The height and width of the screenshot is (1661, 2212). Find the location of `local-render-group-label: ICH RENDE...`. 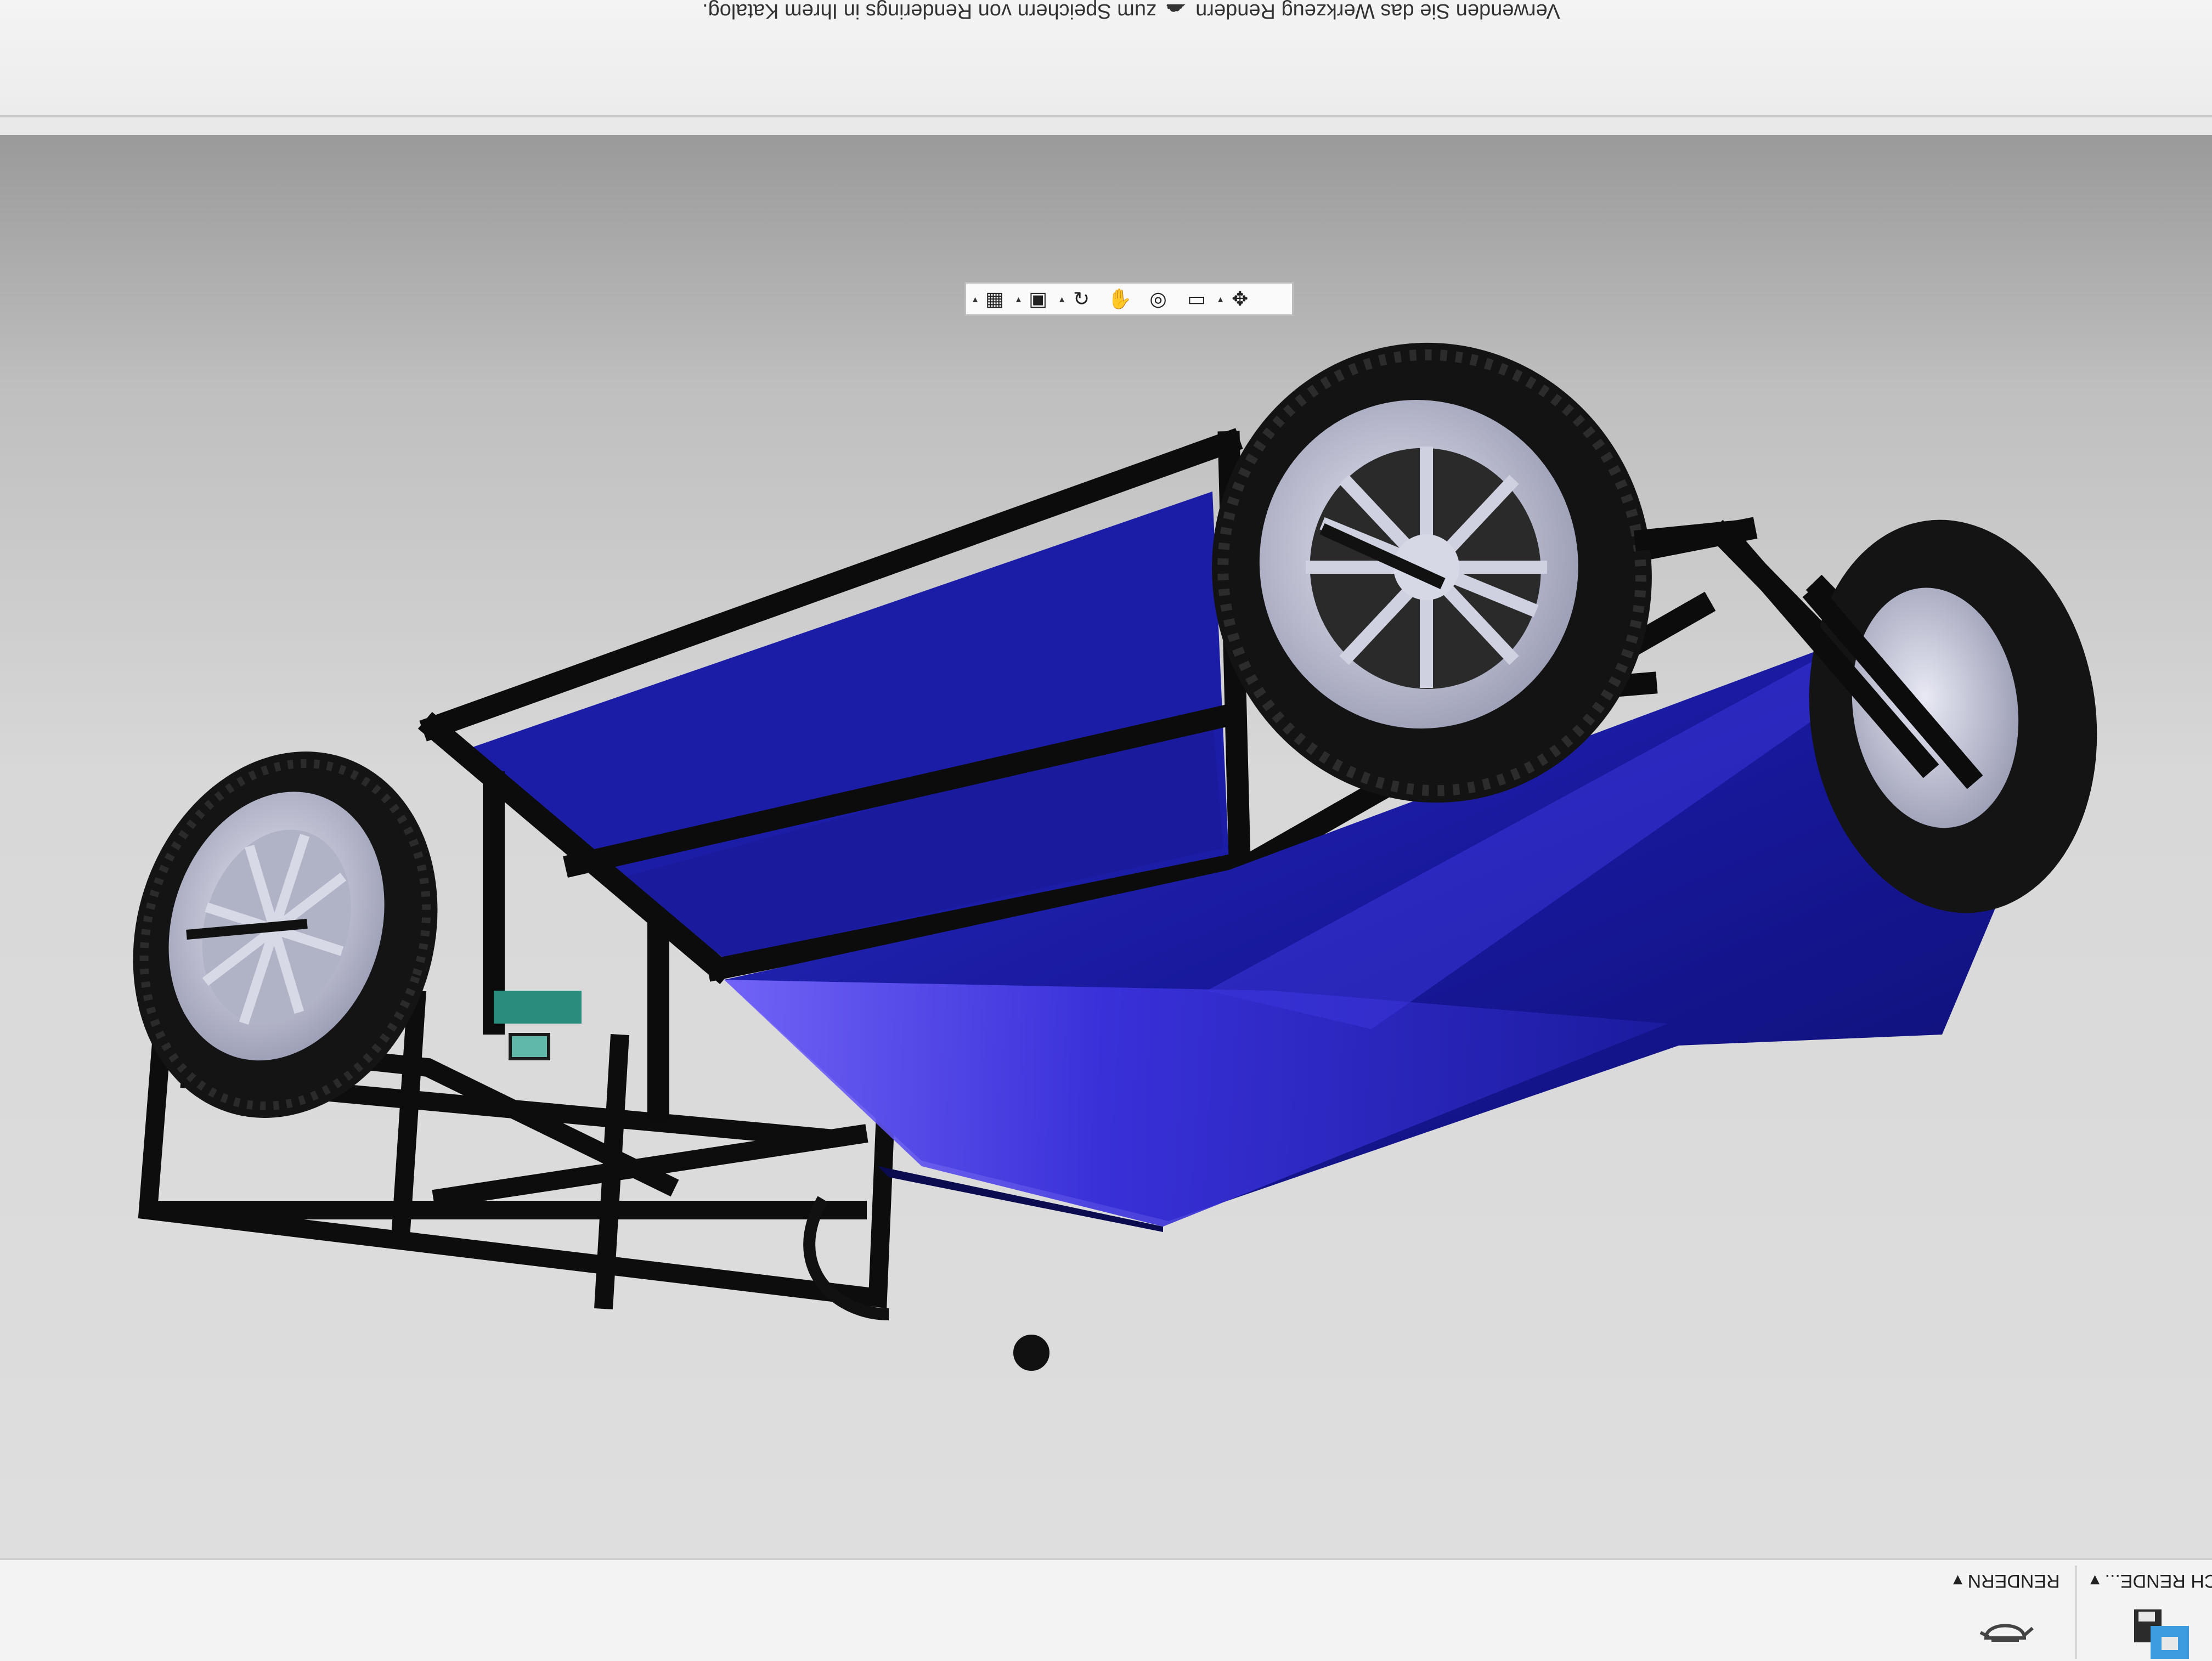

local-render-group-label: ICH RENDE... is located at coordinates (2158, 1581).